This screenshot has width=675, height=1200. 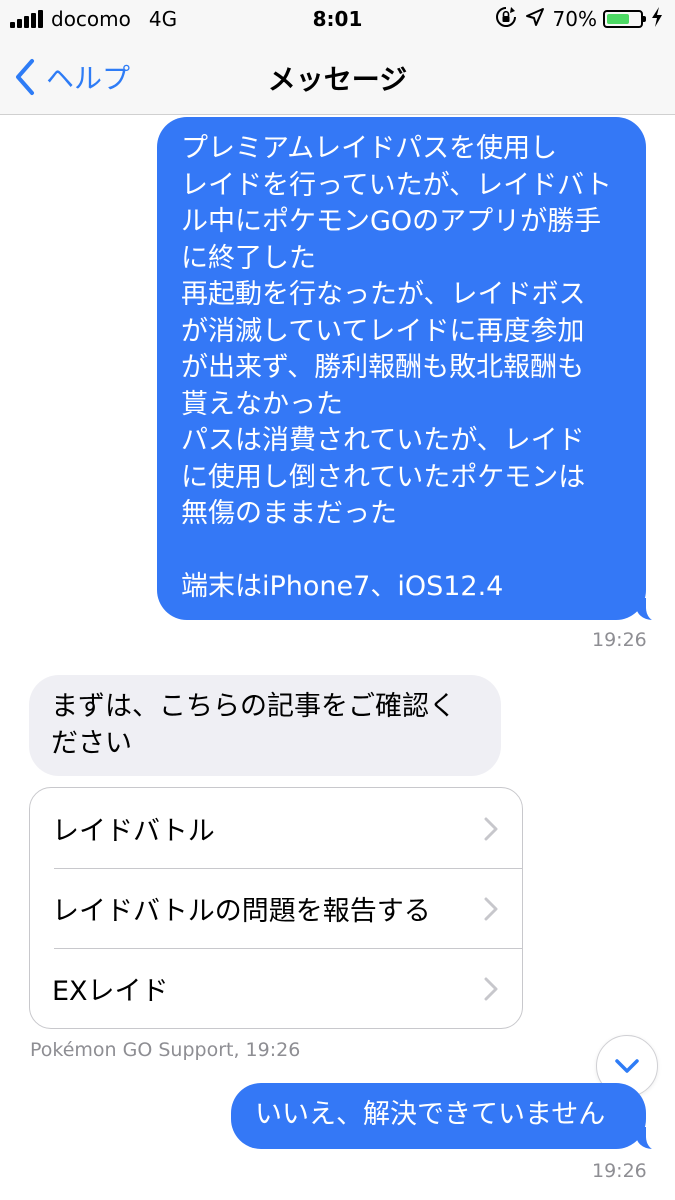 I want to click on location-arrow-icon, so click(x=535, y=19).